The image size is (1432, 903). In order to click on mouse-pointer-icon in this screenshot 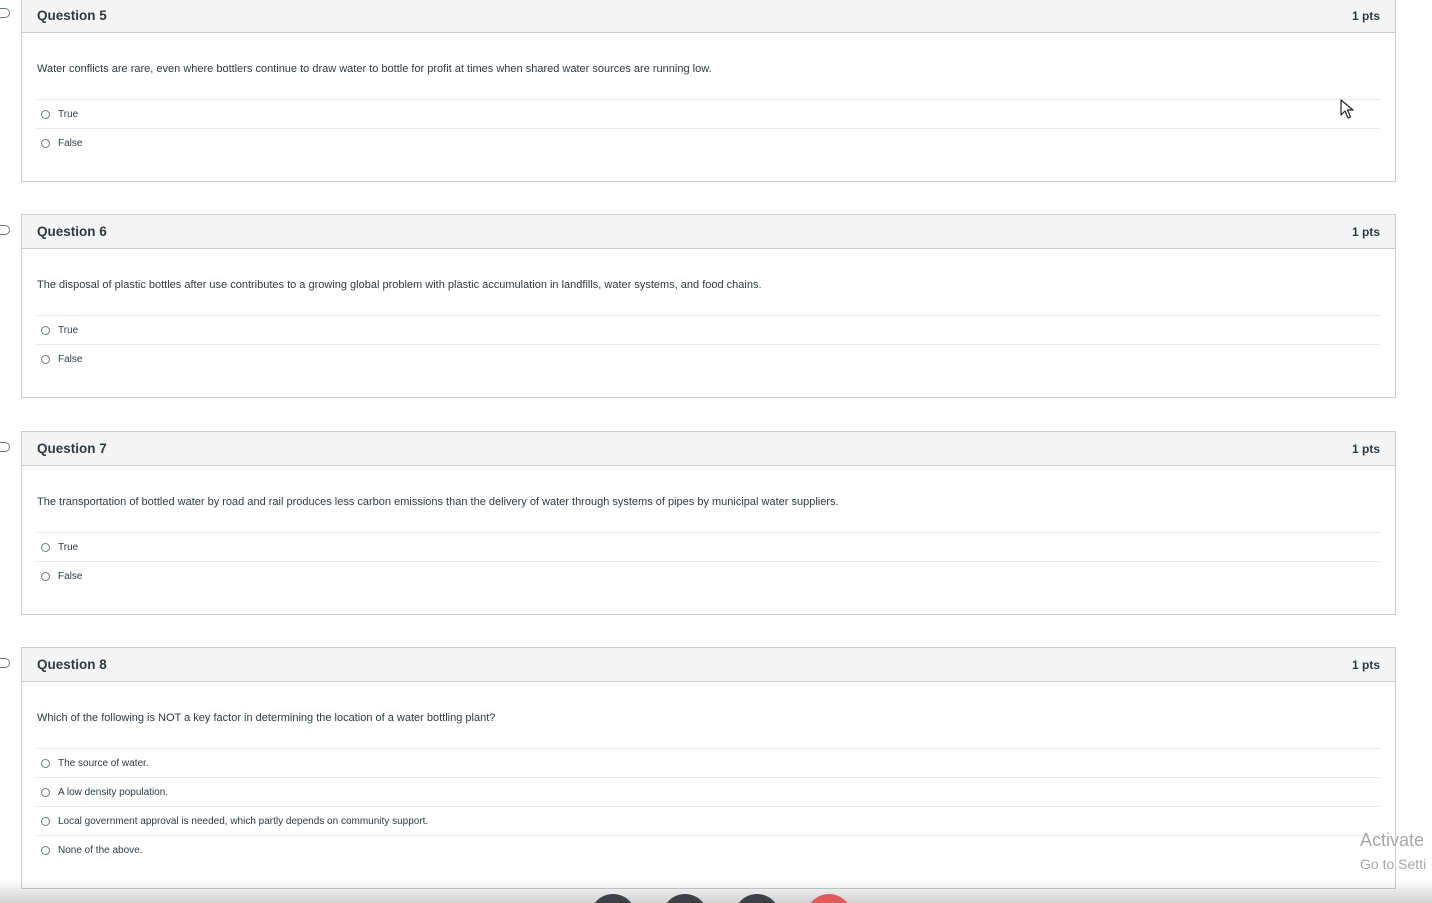, I will do `click(1347, 109)`.